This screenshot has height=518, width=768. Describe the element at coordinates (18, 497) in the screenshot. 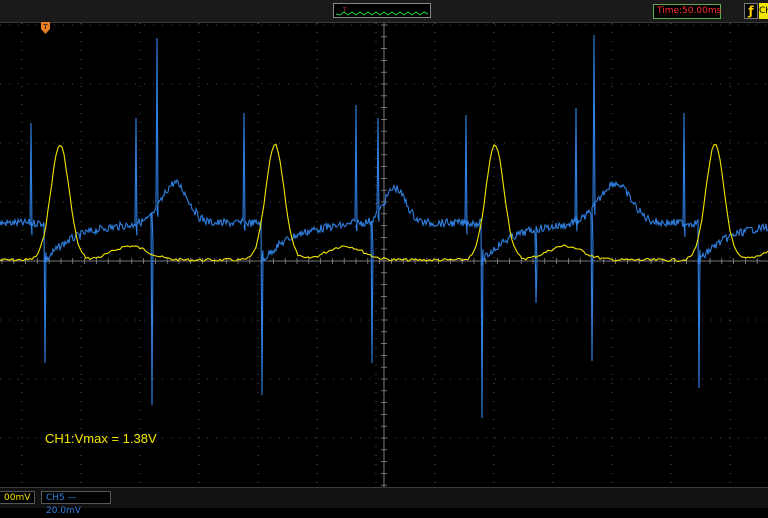

I see `ch1-scale-label: 00mV` at that location.